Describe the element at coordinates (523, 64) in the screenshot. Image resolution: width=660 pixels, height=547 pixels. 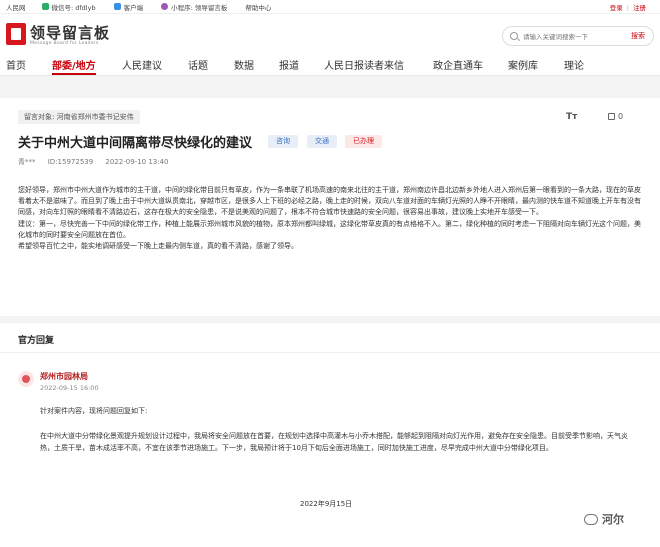
I see `nav-item-cases: 案例库` at that location.